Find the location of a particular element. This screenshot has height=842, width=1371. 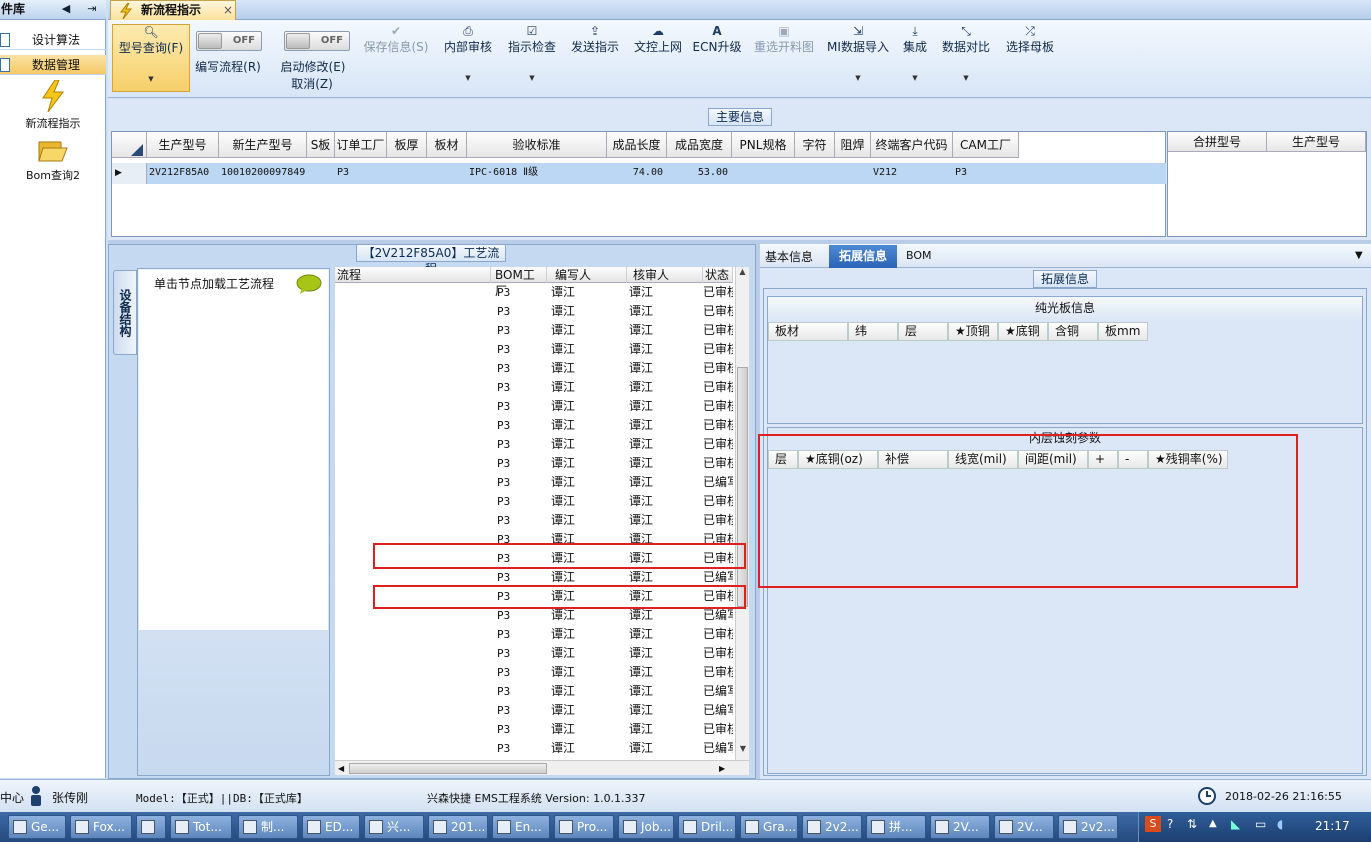

tree-row: 退膜P3谭江谭江已编写 is located at coordinates (534, 615).